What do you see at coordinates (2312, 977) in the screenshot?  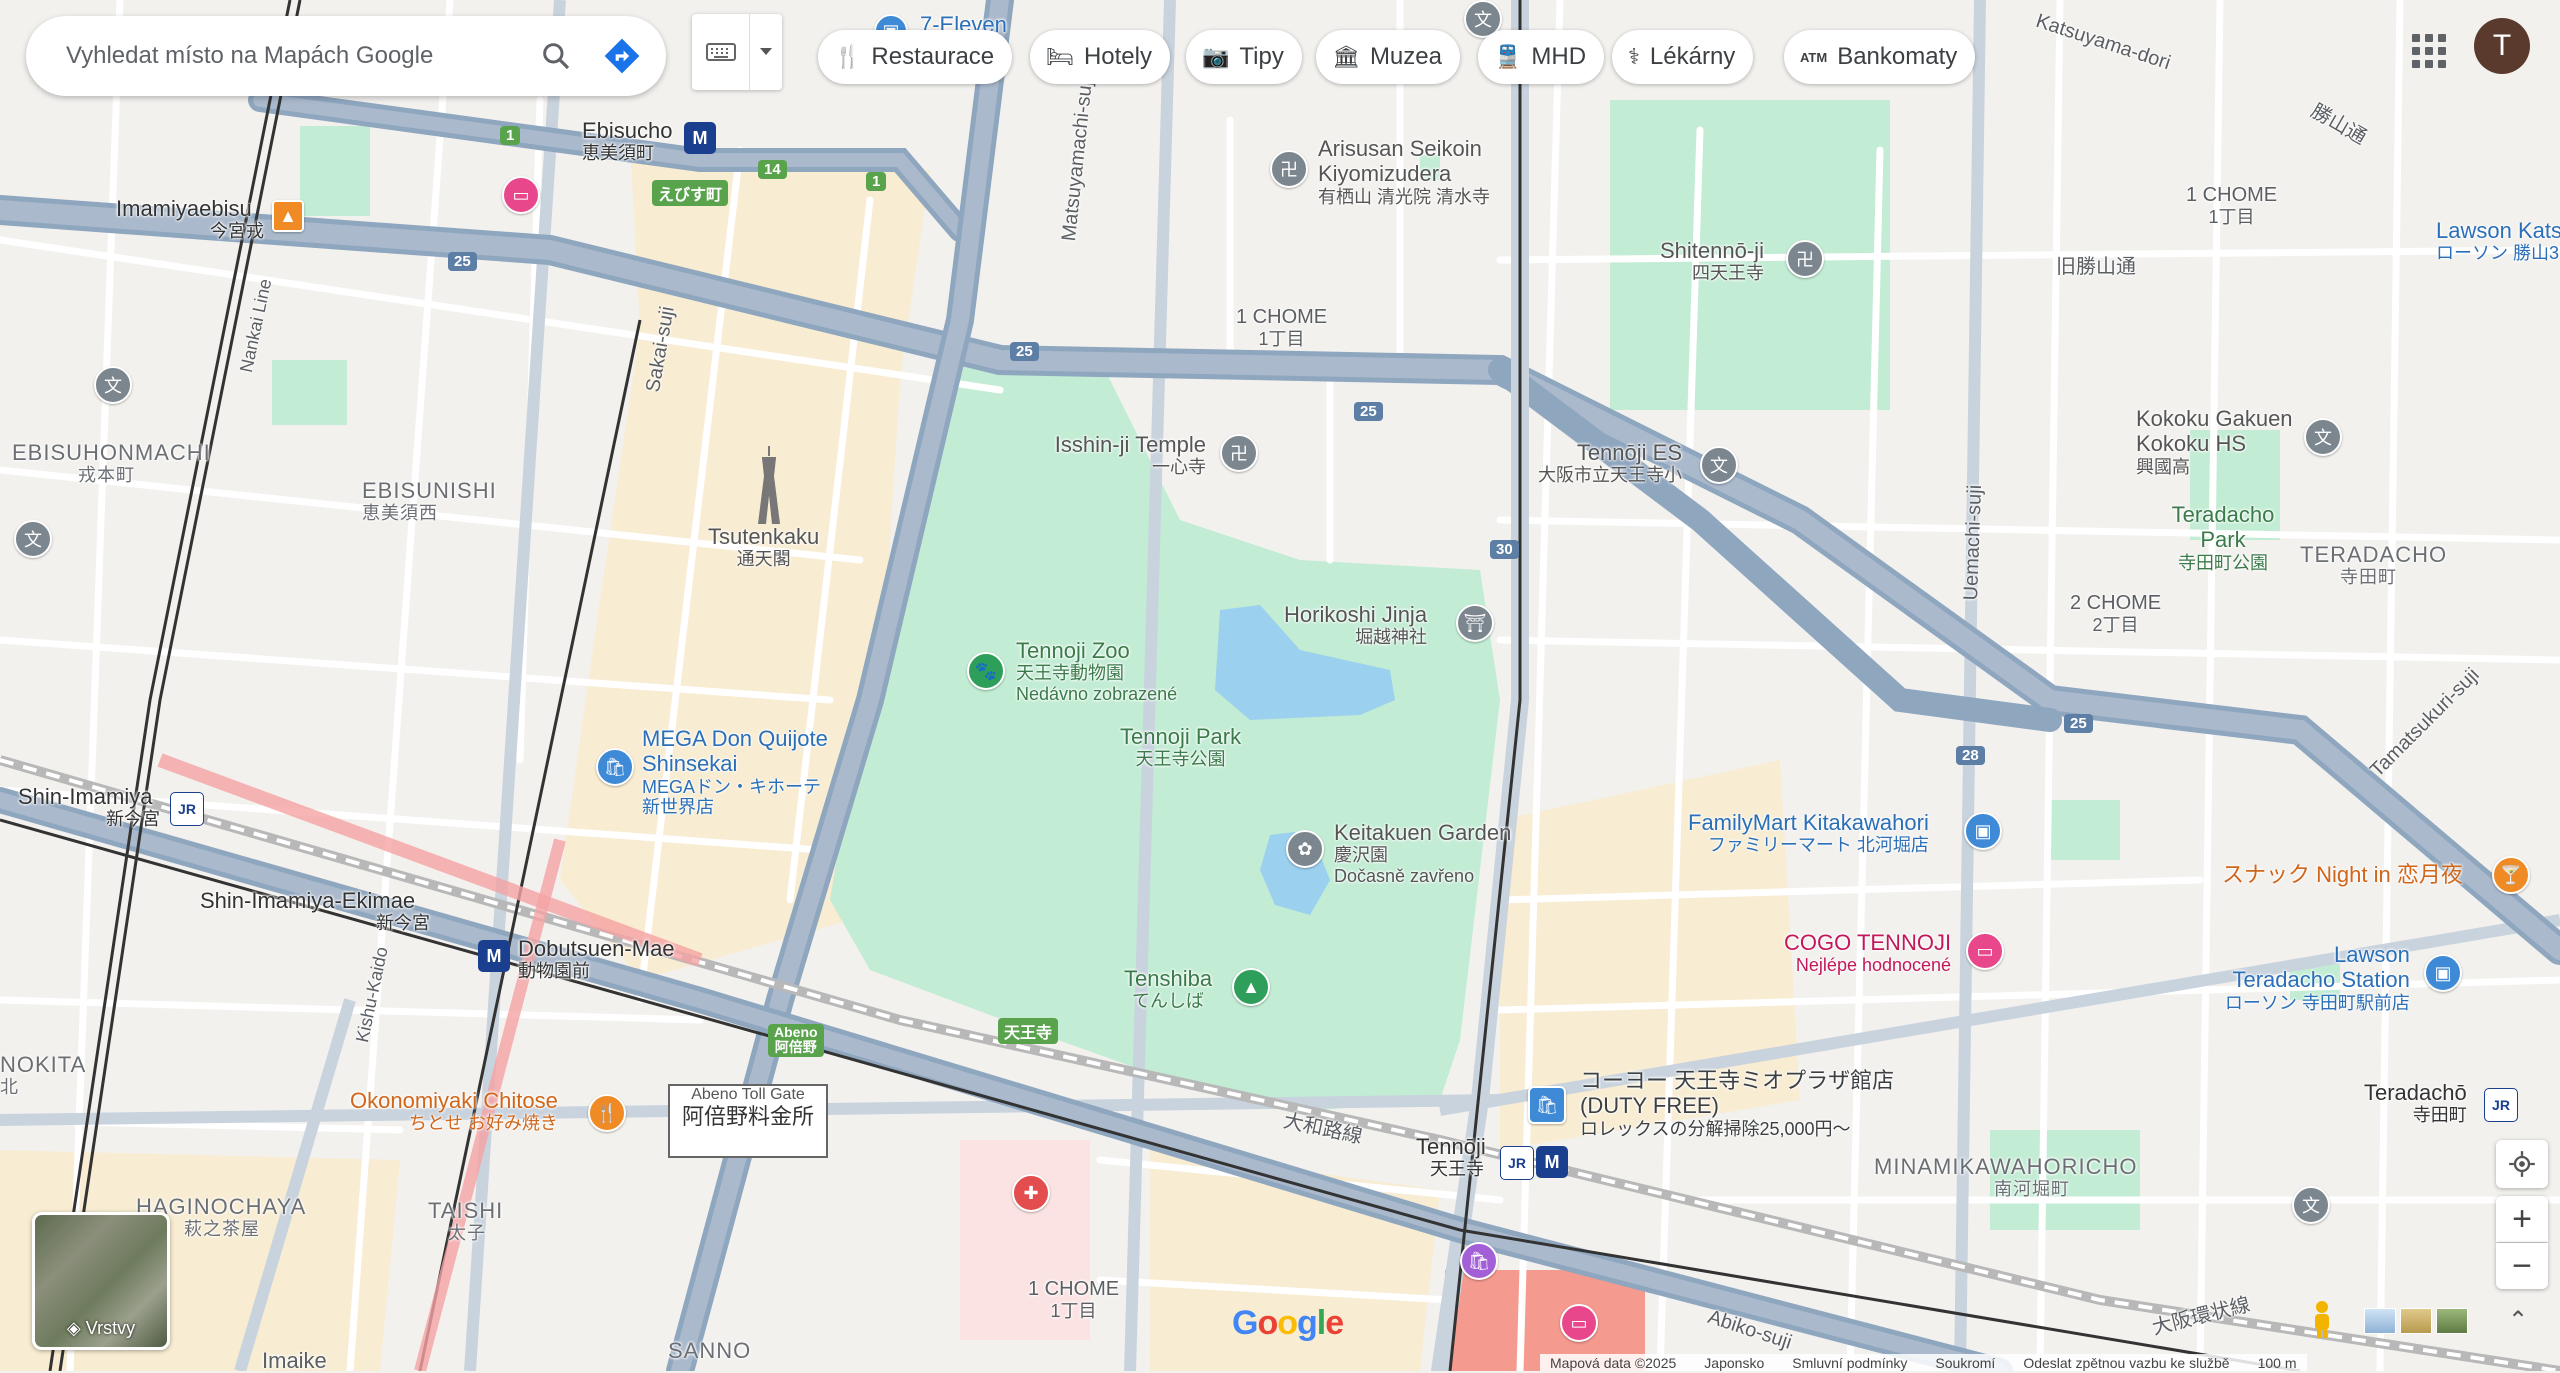 I see `poi-lawson-teradacho: Lawson Teradacho Station ローソン 寺田町駅前店` at bounding box center [2312, 977].